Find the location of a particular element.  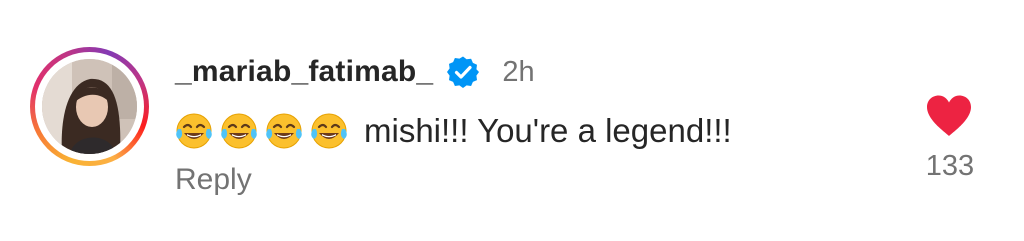

like-count: 133 is located at coordinates (950, 166).